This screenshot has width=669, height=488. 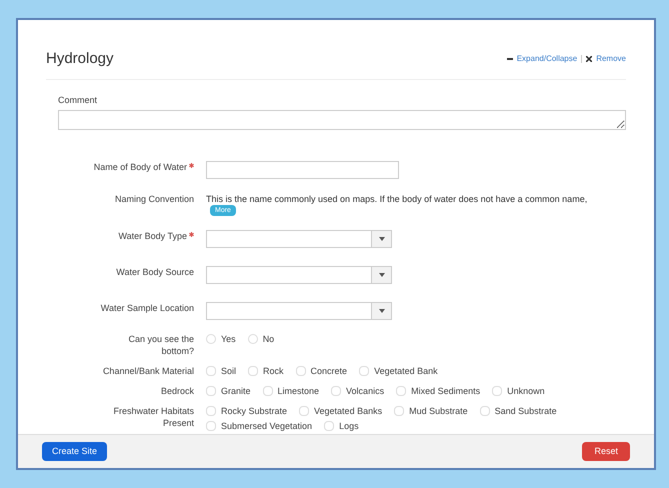 I want to click on create-site-button: Create Site, so click(x=75, y=451).